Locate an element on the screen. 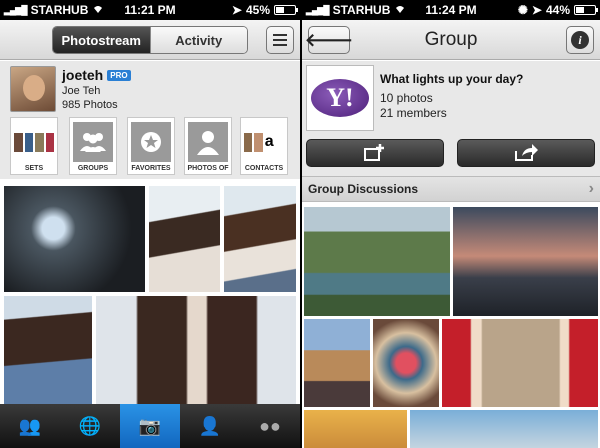  info-button: i is located at coordinates (580, 40).